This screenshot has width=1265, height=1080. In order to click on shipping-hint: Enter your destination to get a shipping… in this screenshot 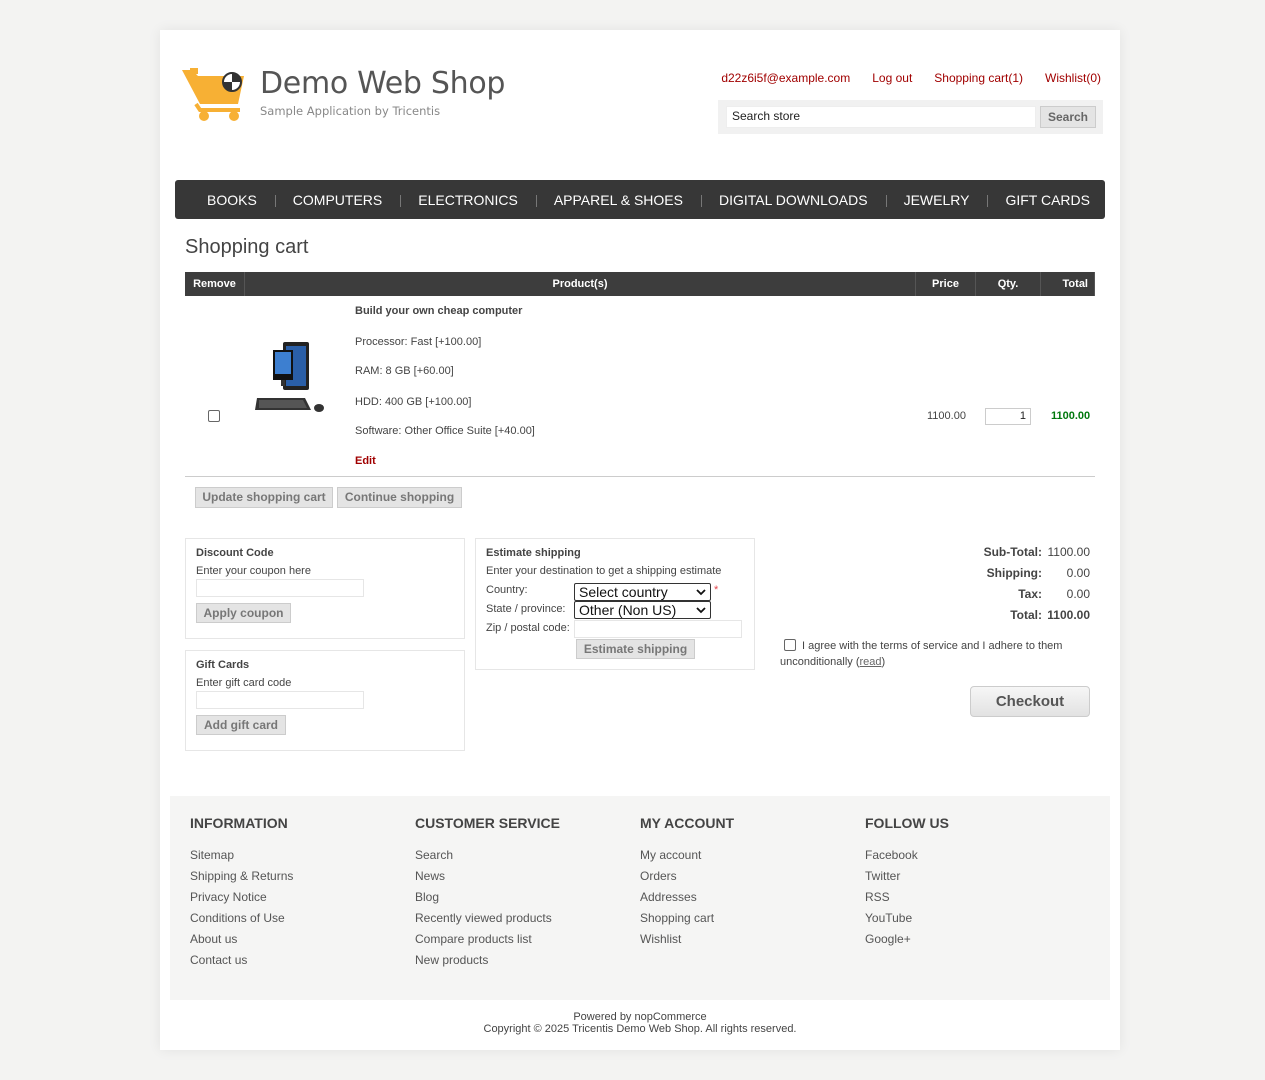, I will do `click(604, 571)`.